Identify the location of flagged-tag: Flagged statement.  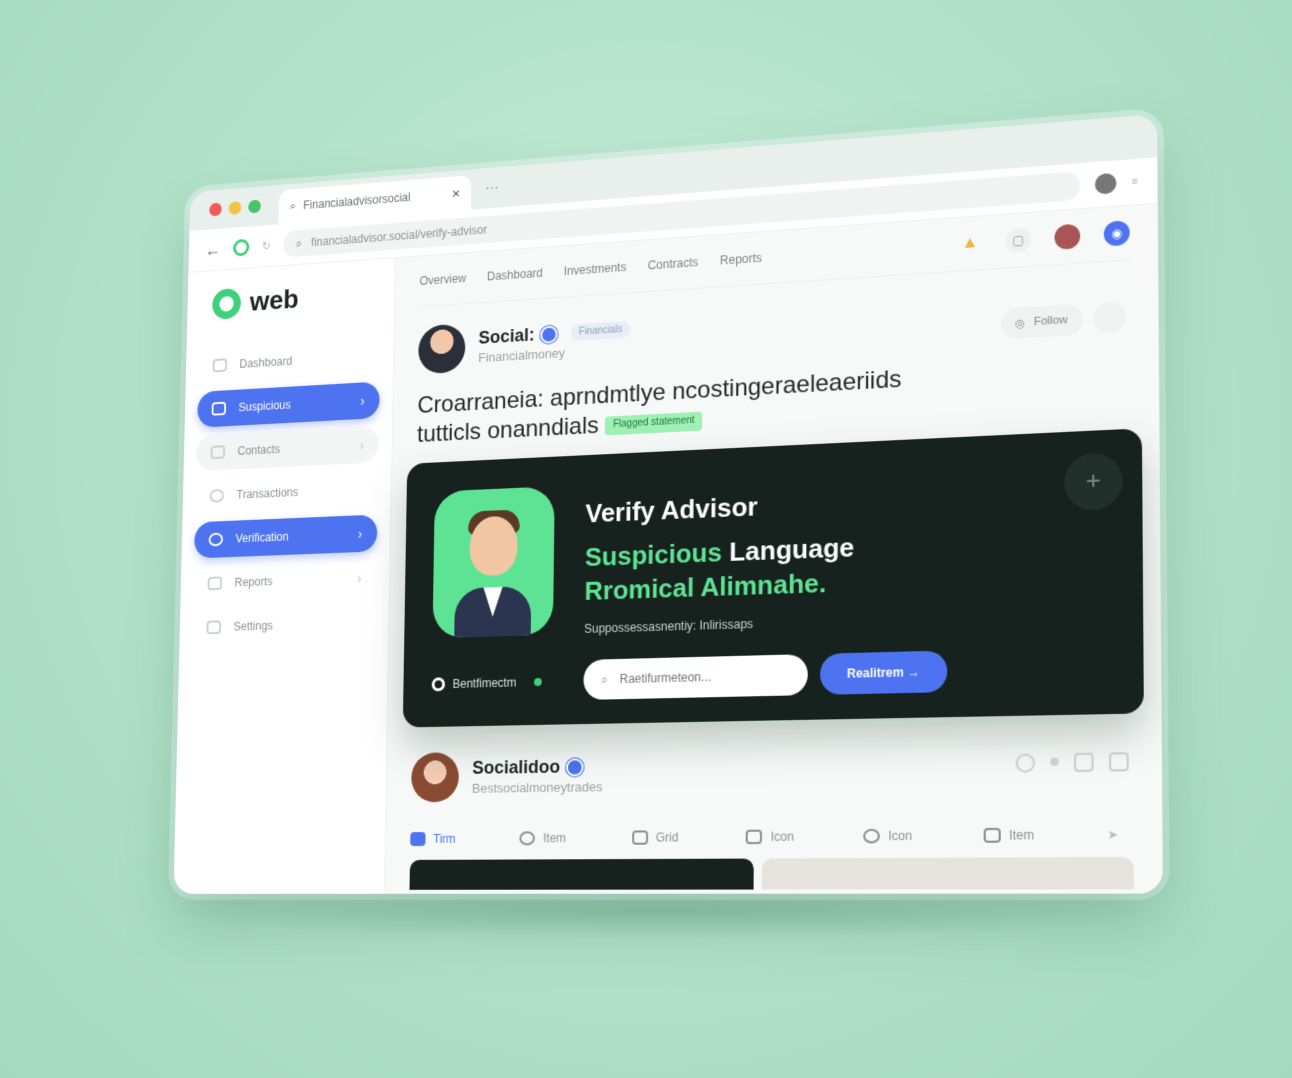
(654, 424).